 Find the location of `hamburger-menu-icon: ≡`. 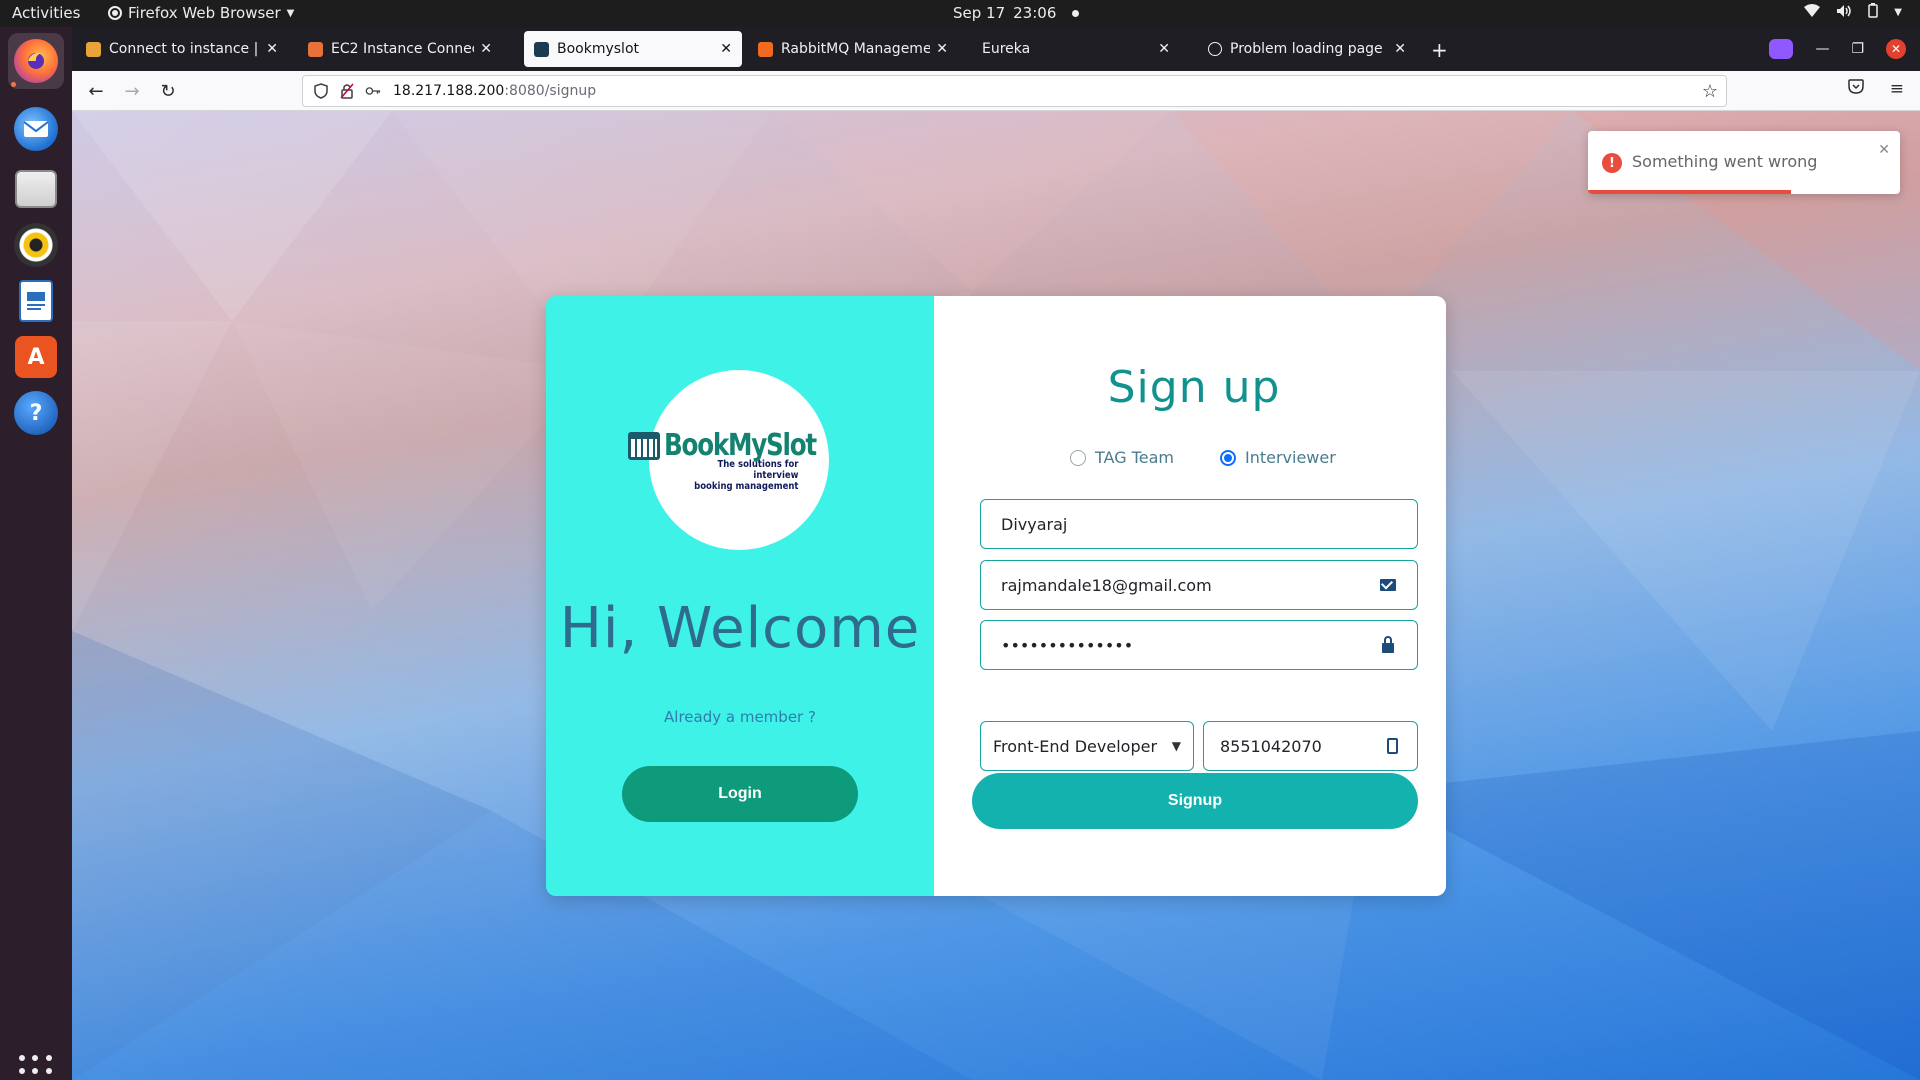

hamburger-menu-icon: ≡ is located at coordinates (1897, 89).